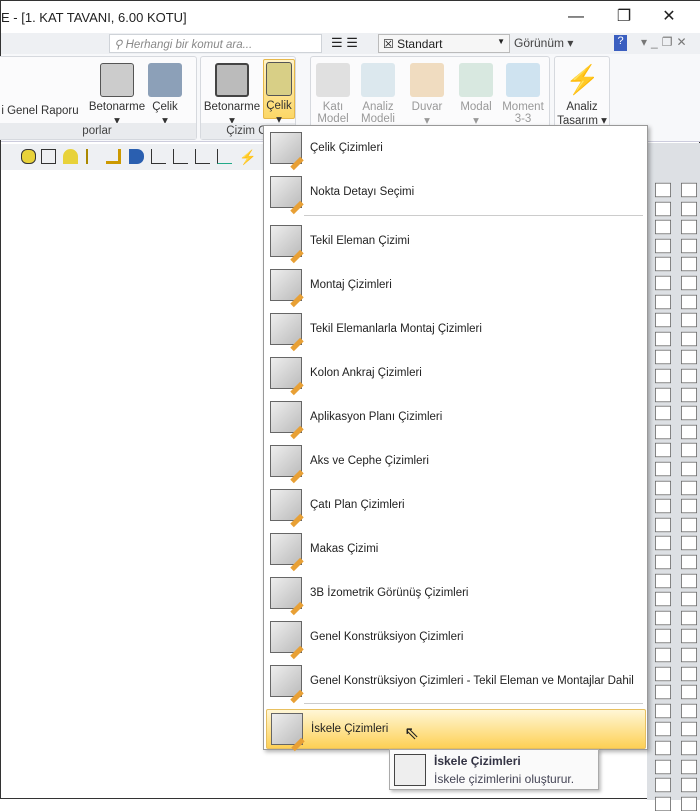  What do you see at coordinates (456, 148) in the screenshot?
I see `menu-item-steel-drawings: Çelik Çizimleri` at bounding box center [456, 148].